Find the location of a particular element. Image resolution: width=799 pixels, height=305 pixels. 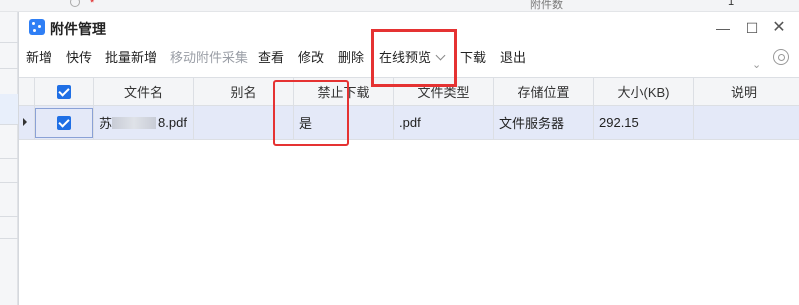

cell-storage: 文件服务器 is located at coordinates (544, 122).